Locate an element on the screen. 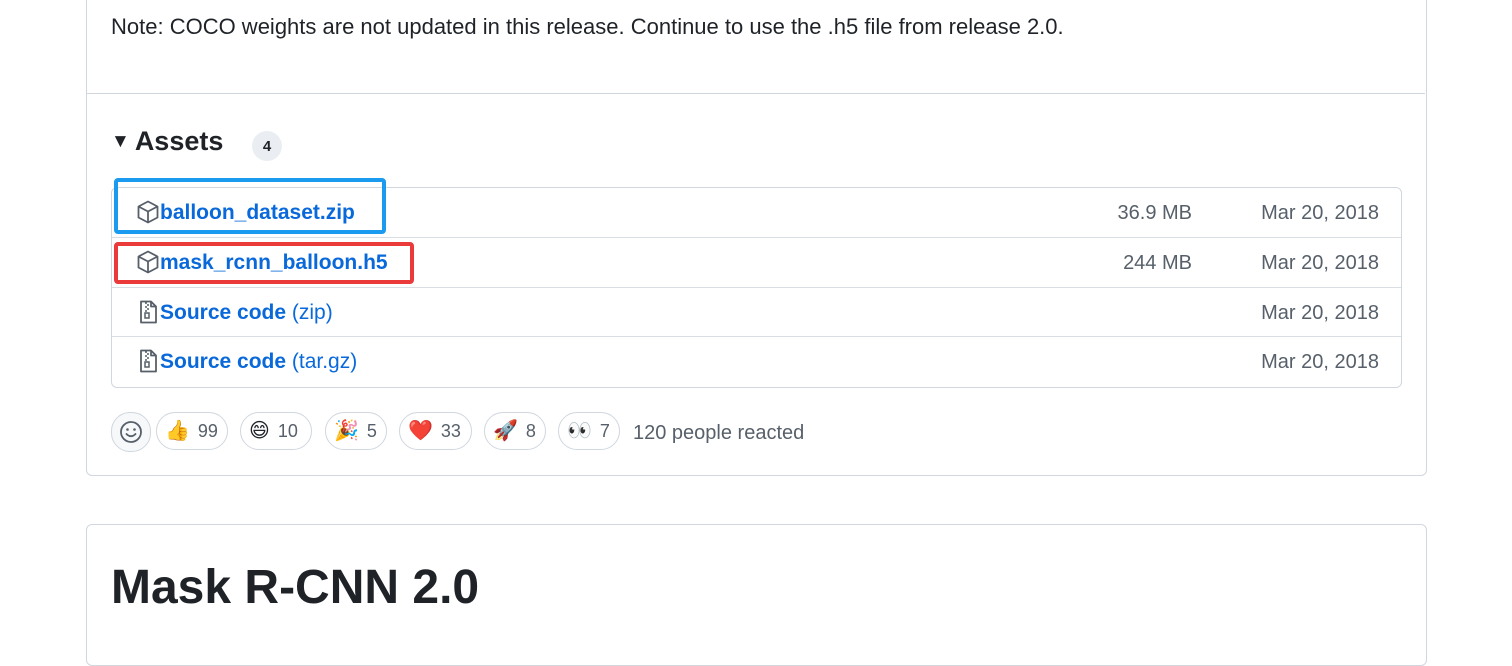  release-title: Mask R-CNN 2.0 is located at coordinates (295, 587).